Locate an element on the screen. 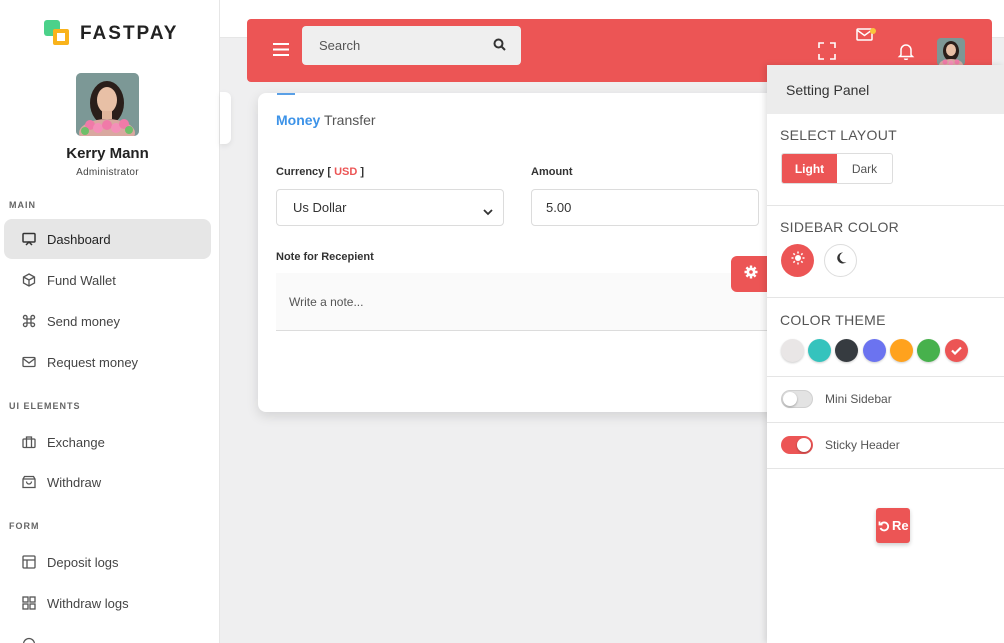  settings-toggle-button is located at coordinates (751, 274).